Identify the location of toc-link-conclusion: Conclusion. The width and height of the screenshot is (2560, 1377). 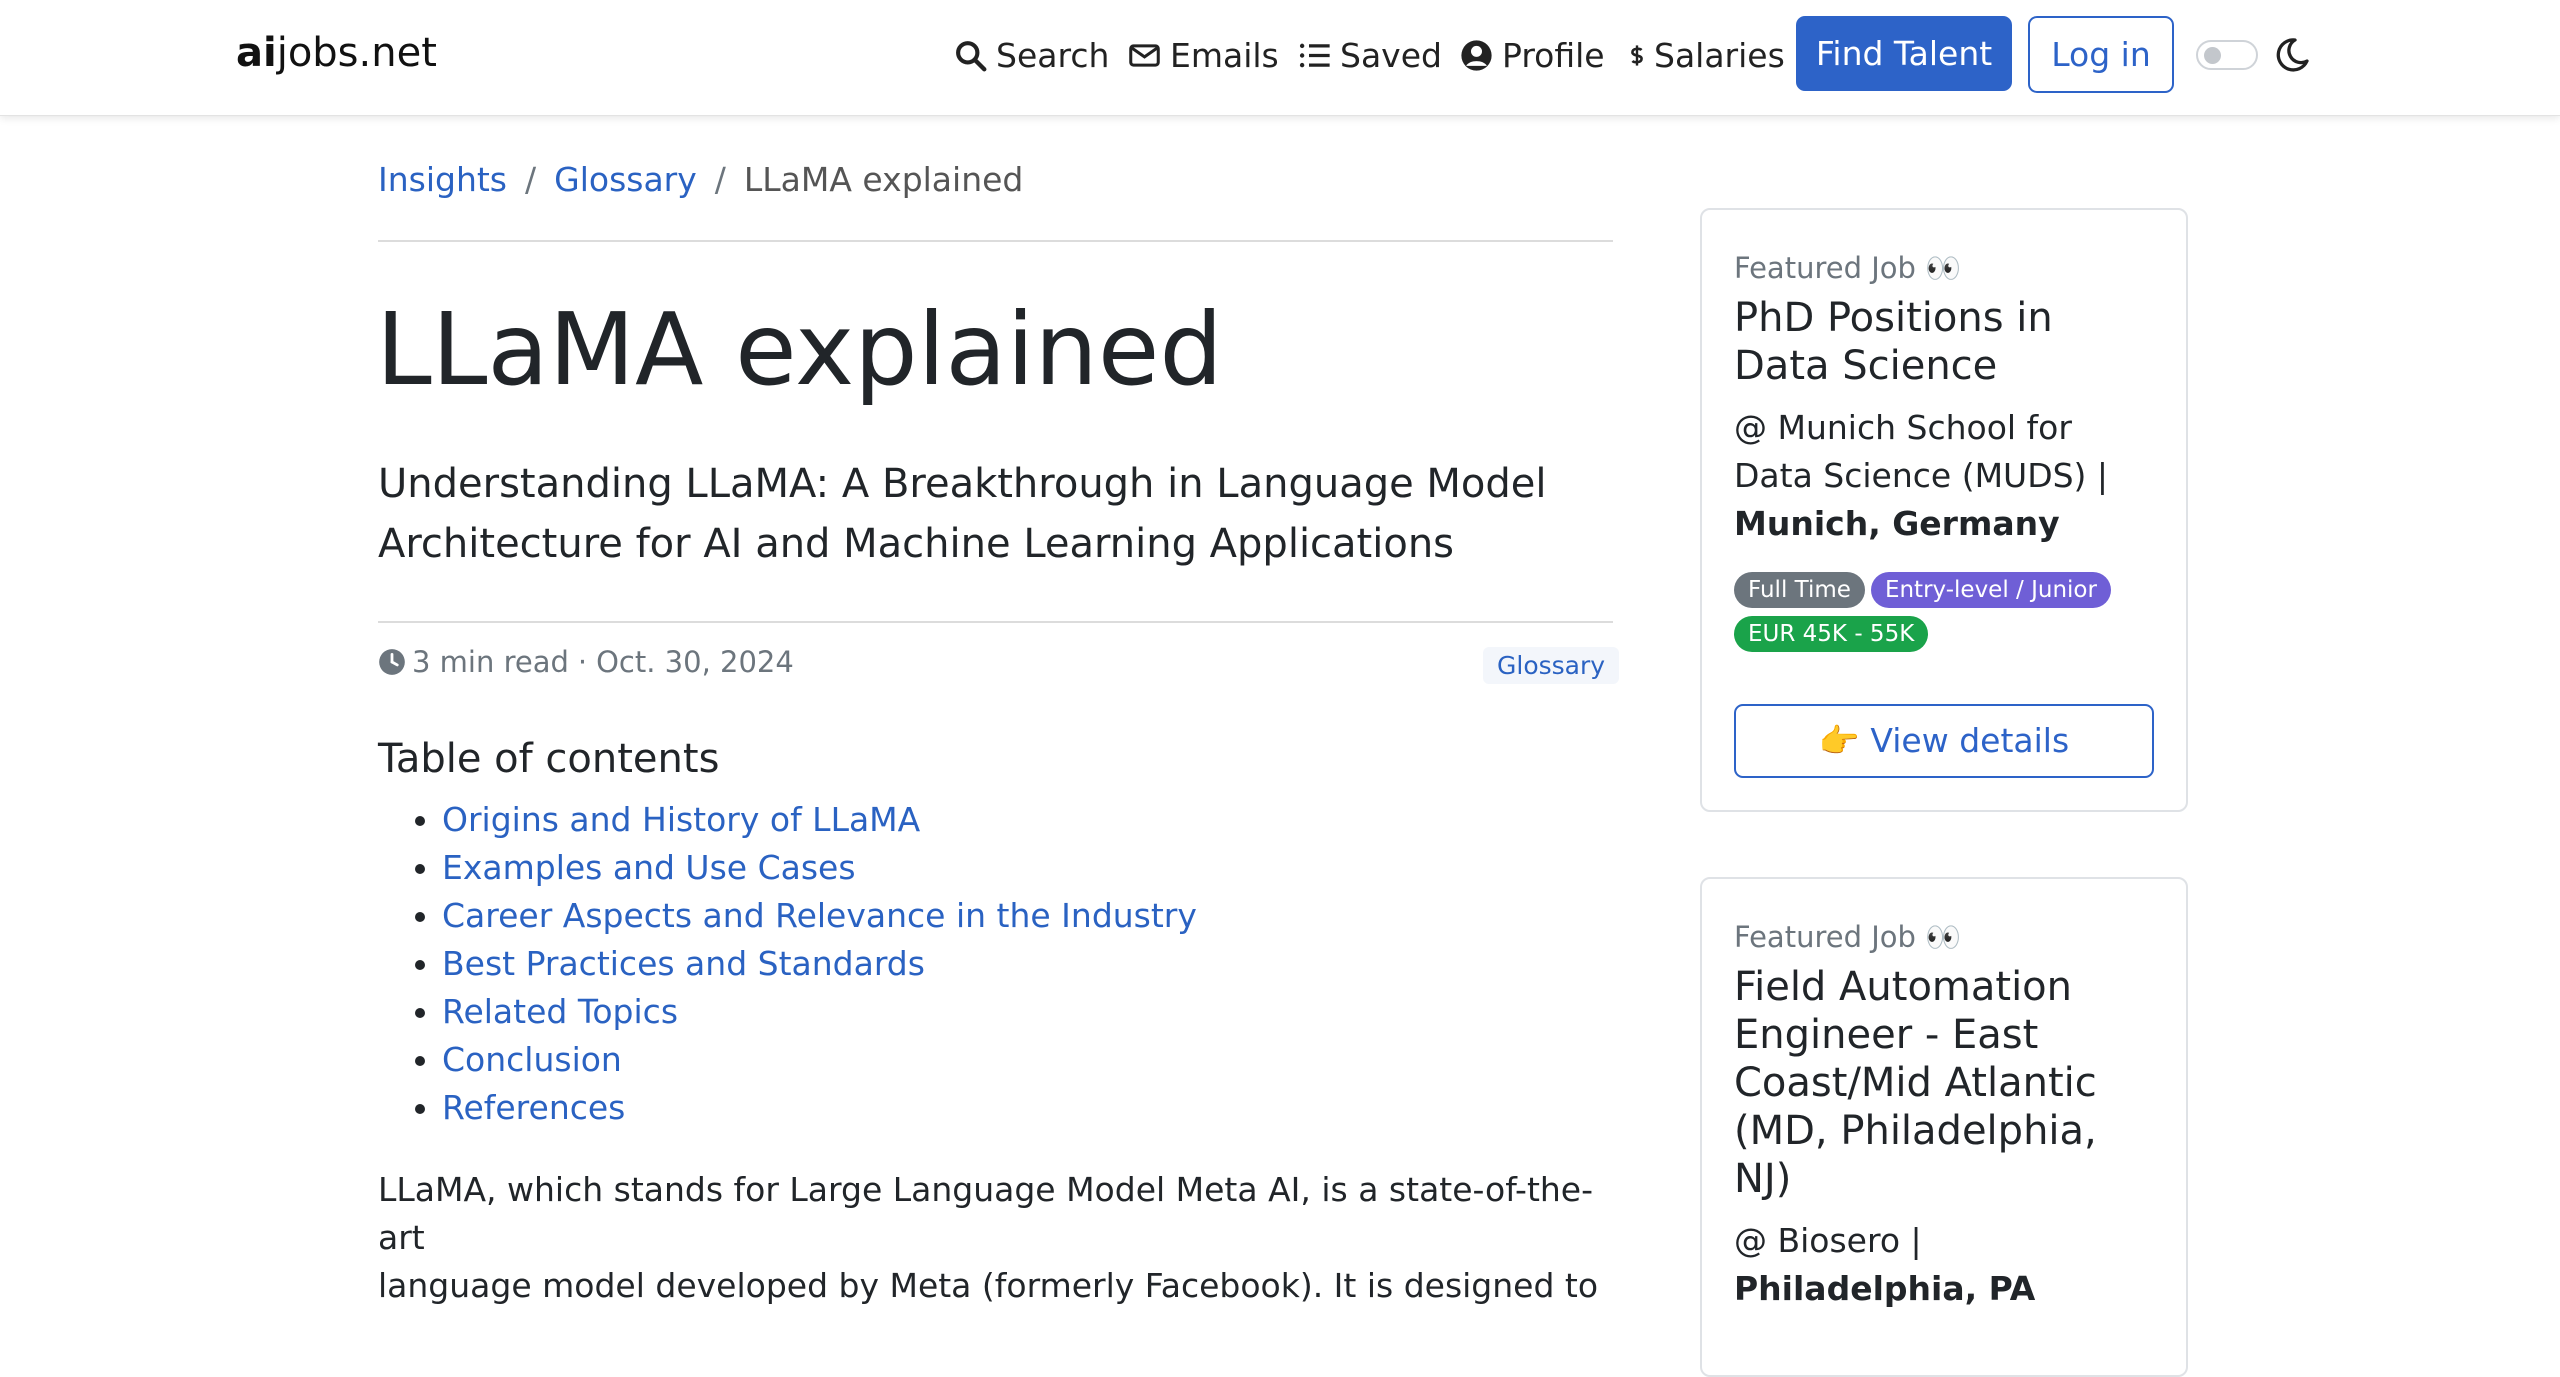
(532, 1059).